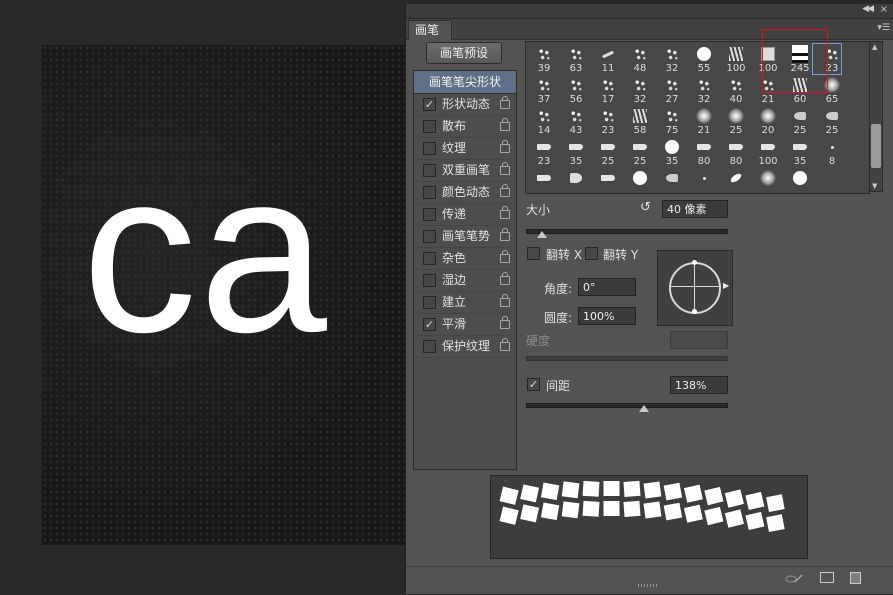  Describe the element at coordinates (646, 207) in the screenshot. I see `reset-size-icon: ↺` at that location.